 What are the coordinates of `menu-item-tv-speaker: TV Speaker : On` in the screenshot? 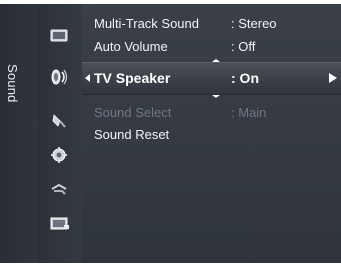 It's located at (211, 78).